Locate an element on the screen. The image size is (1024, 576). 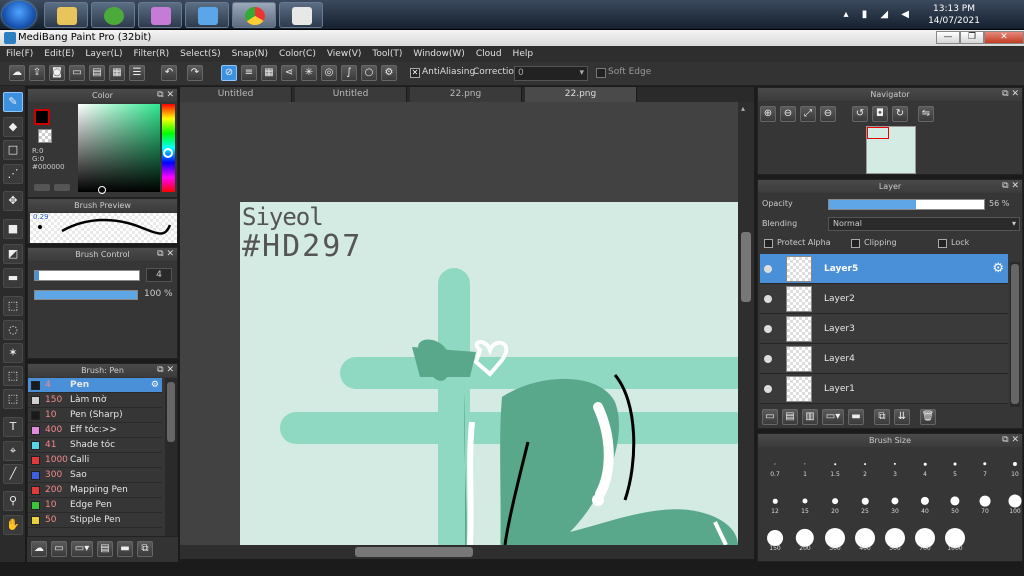
flip-icon: ⇋ is located at coordinates (926, 114).